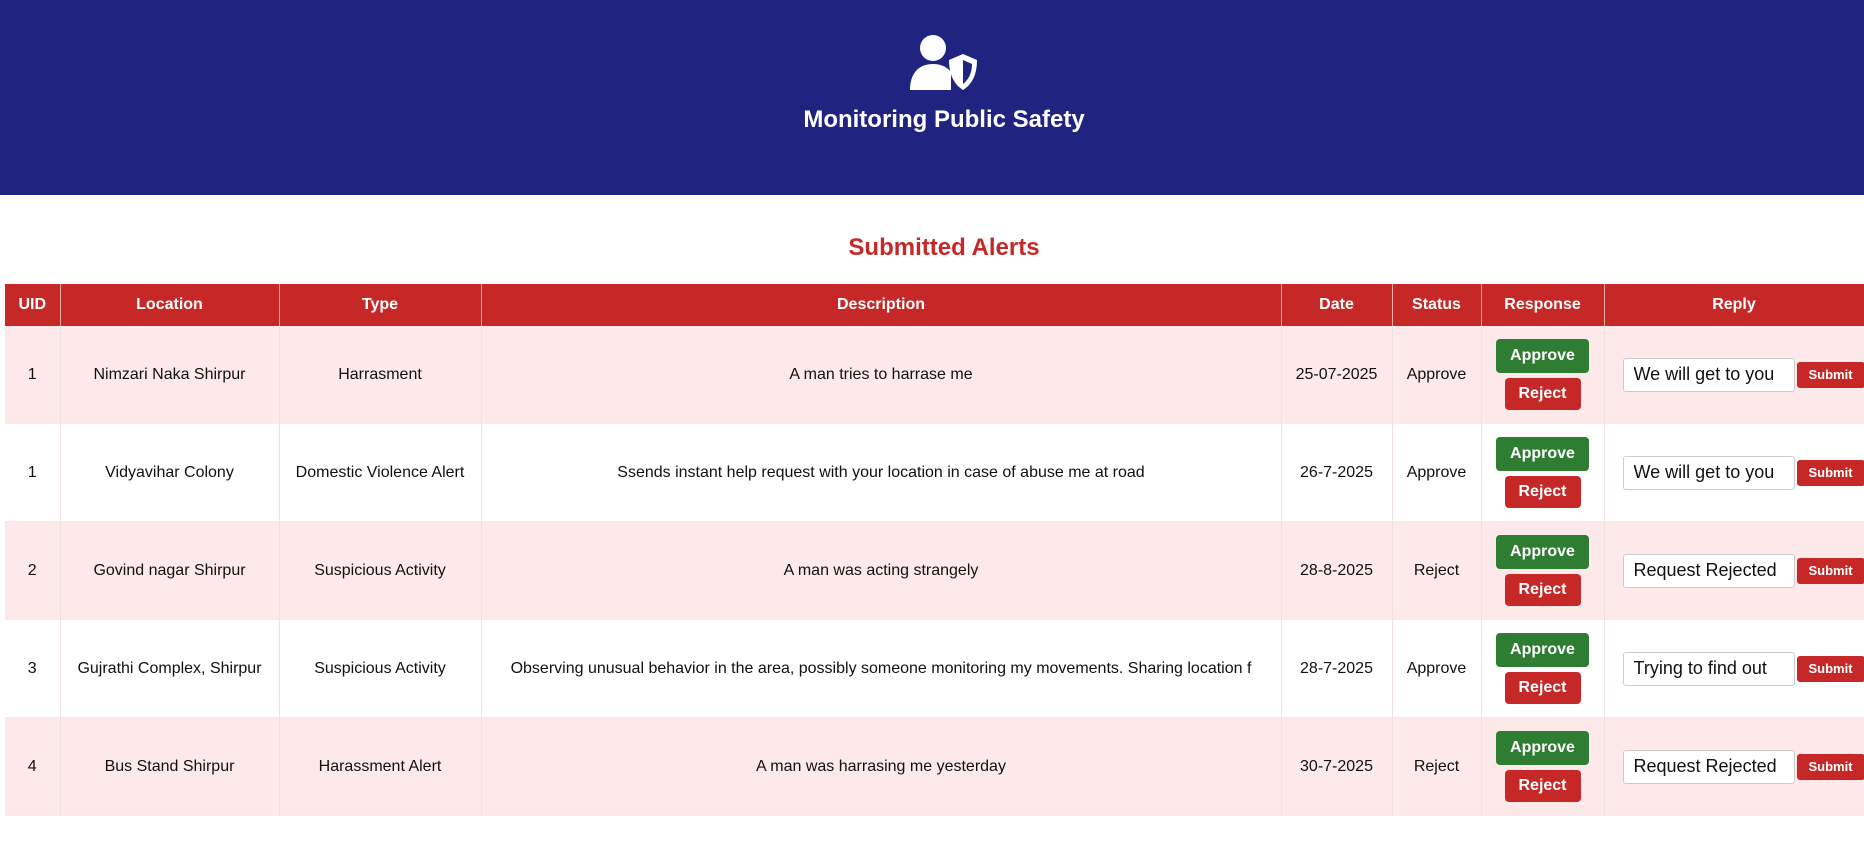 The image size is (1864, 861). Describe the element at coordinates (33, 570) in the screenshot. I see `cell-uid: 2` at that location.